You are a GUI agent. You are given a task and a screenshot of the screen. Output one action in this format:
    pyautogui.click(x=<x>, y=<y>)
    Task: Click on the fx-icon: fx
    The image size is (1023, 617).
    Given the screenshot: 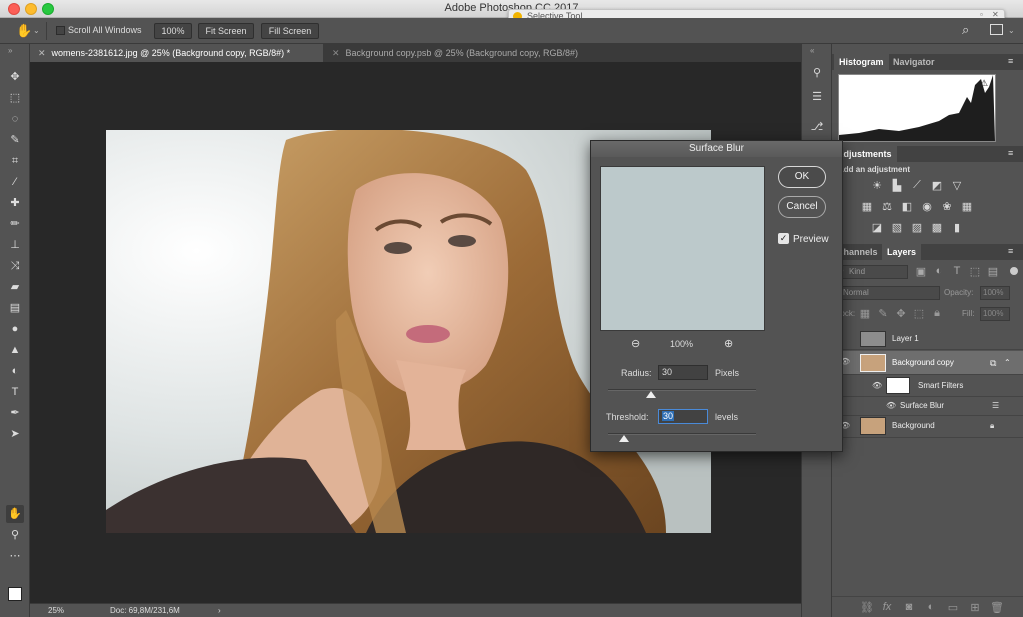 What is the action you would take?
    pyautogui.click(x=887, y=607)
    